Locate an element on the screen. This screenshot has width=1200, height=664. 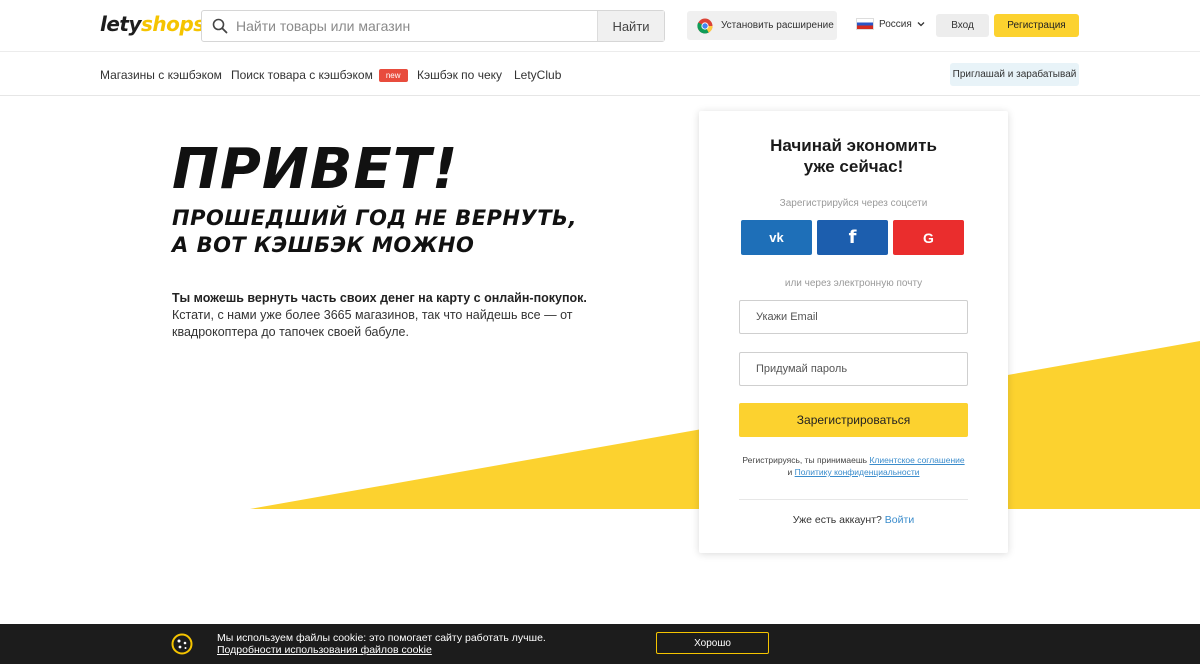
chevron-down-icon is located at coordinates (921, 24).